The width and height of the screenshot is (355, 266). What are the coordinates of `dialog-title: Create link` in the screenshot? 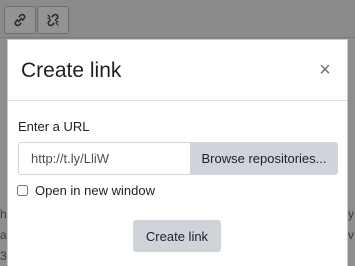 It's located at (71, 70).